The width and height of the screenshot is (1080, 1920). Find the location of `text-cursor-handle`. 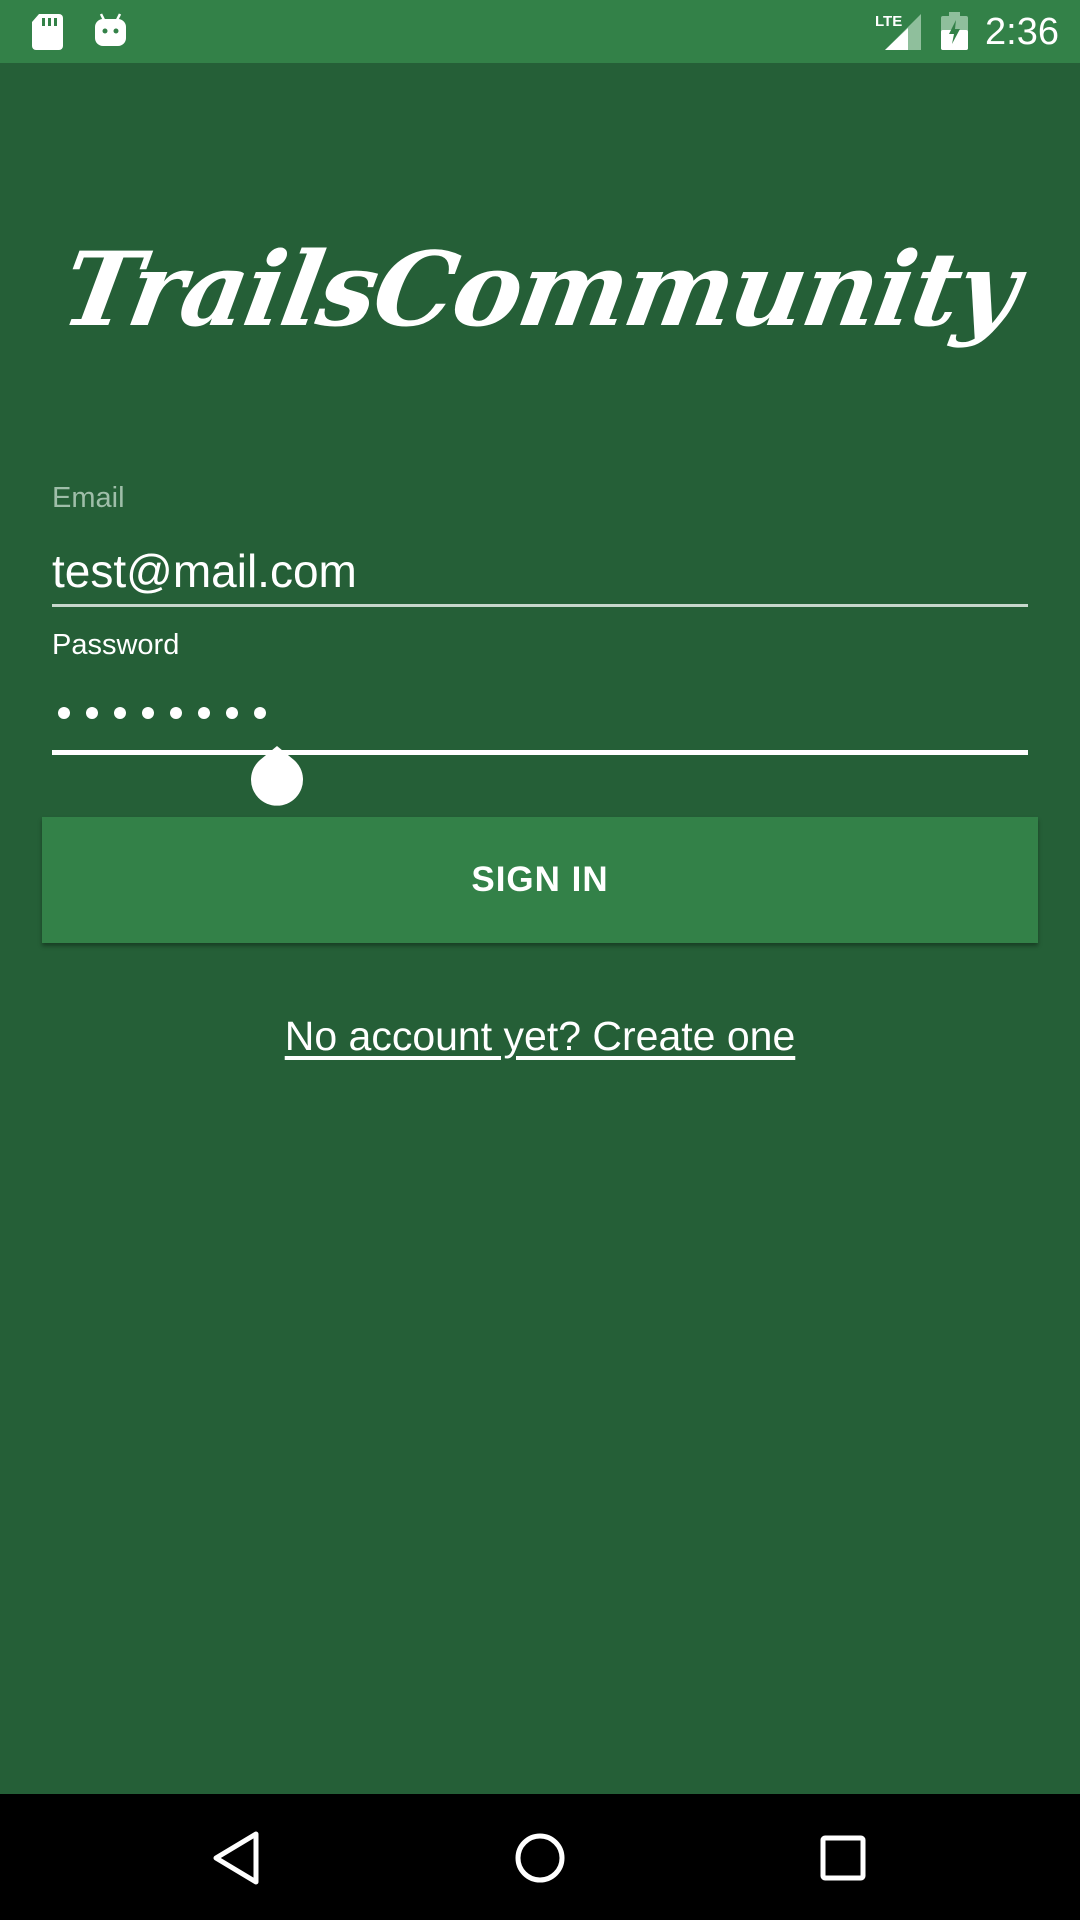

text-cursor-handle is located at coordinates (277, 777).